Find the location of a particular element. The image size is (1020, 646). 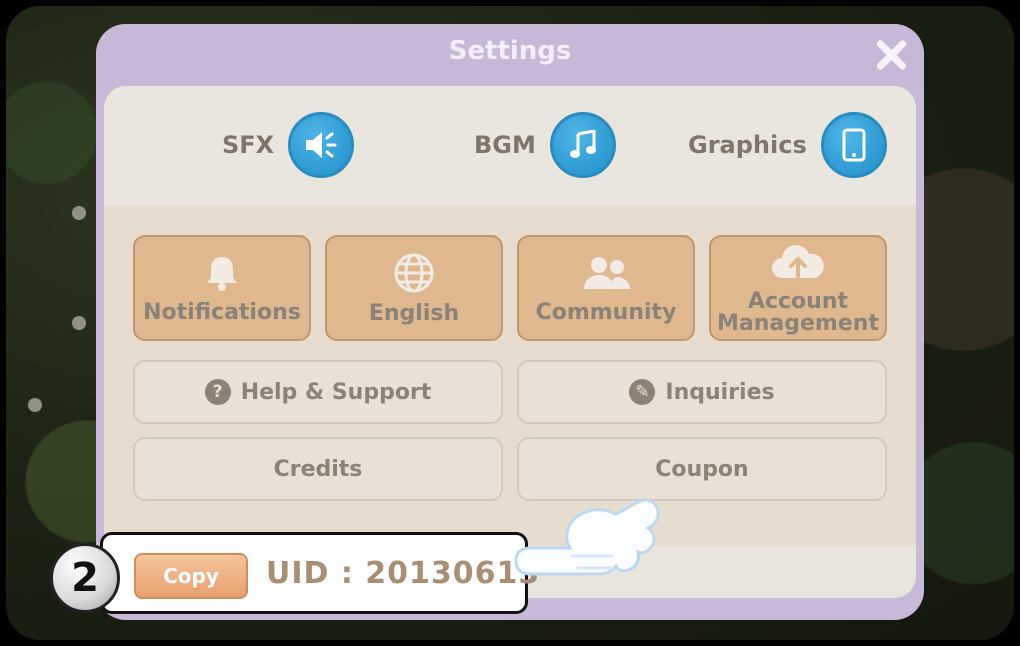

pencil-icon: ✎ is located at coordinates (642, 392).